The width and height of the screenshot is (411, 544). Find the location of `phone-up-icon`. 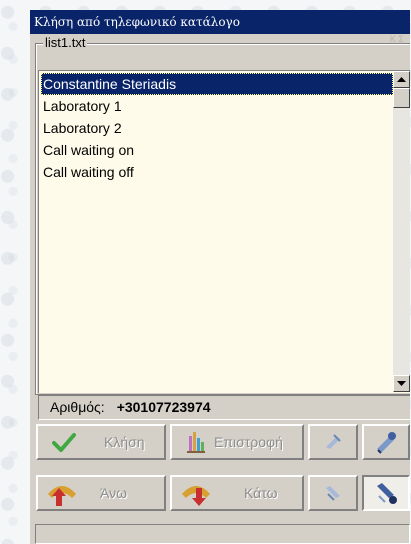

phone-up-icon is located at coordinates (62, 493).